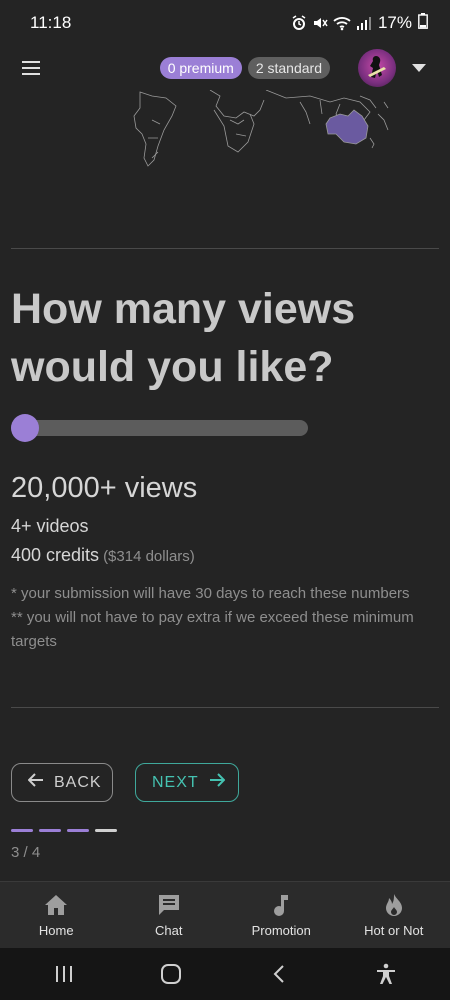 Image resolution: width=450 pixels, height=1000 pixels. Describe the element at coordinates (394, 22) in the screenshot. I see `battery-percent: 17%` at that location.